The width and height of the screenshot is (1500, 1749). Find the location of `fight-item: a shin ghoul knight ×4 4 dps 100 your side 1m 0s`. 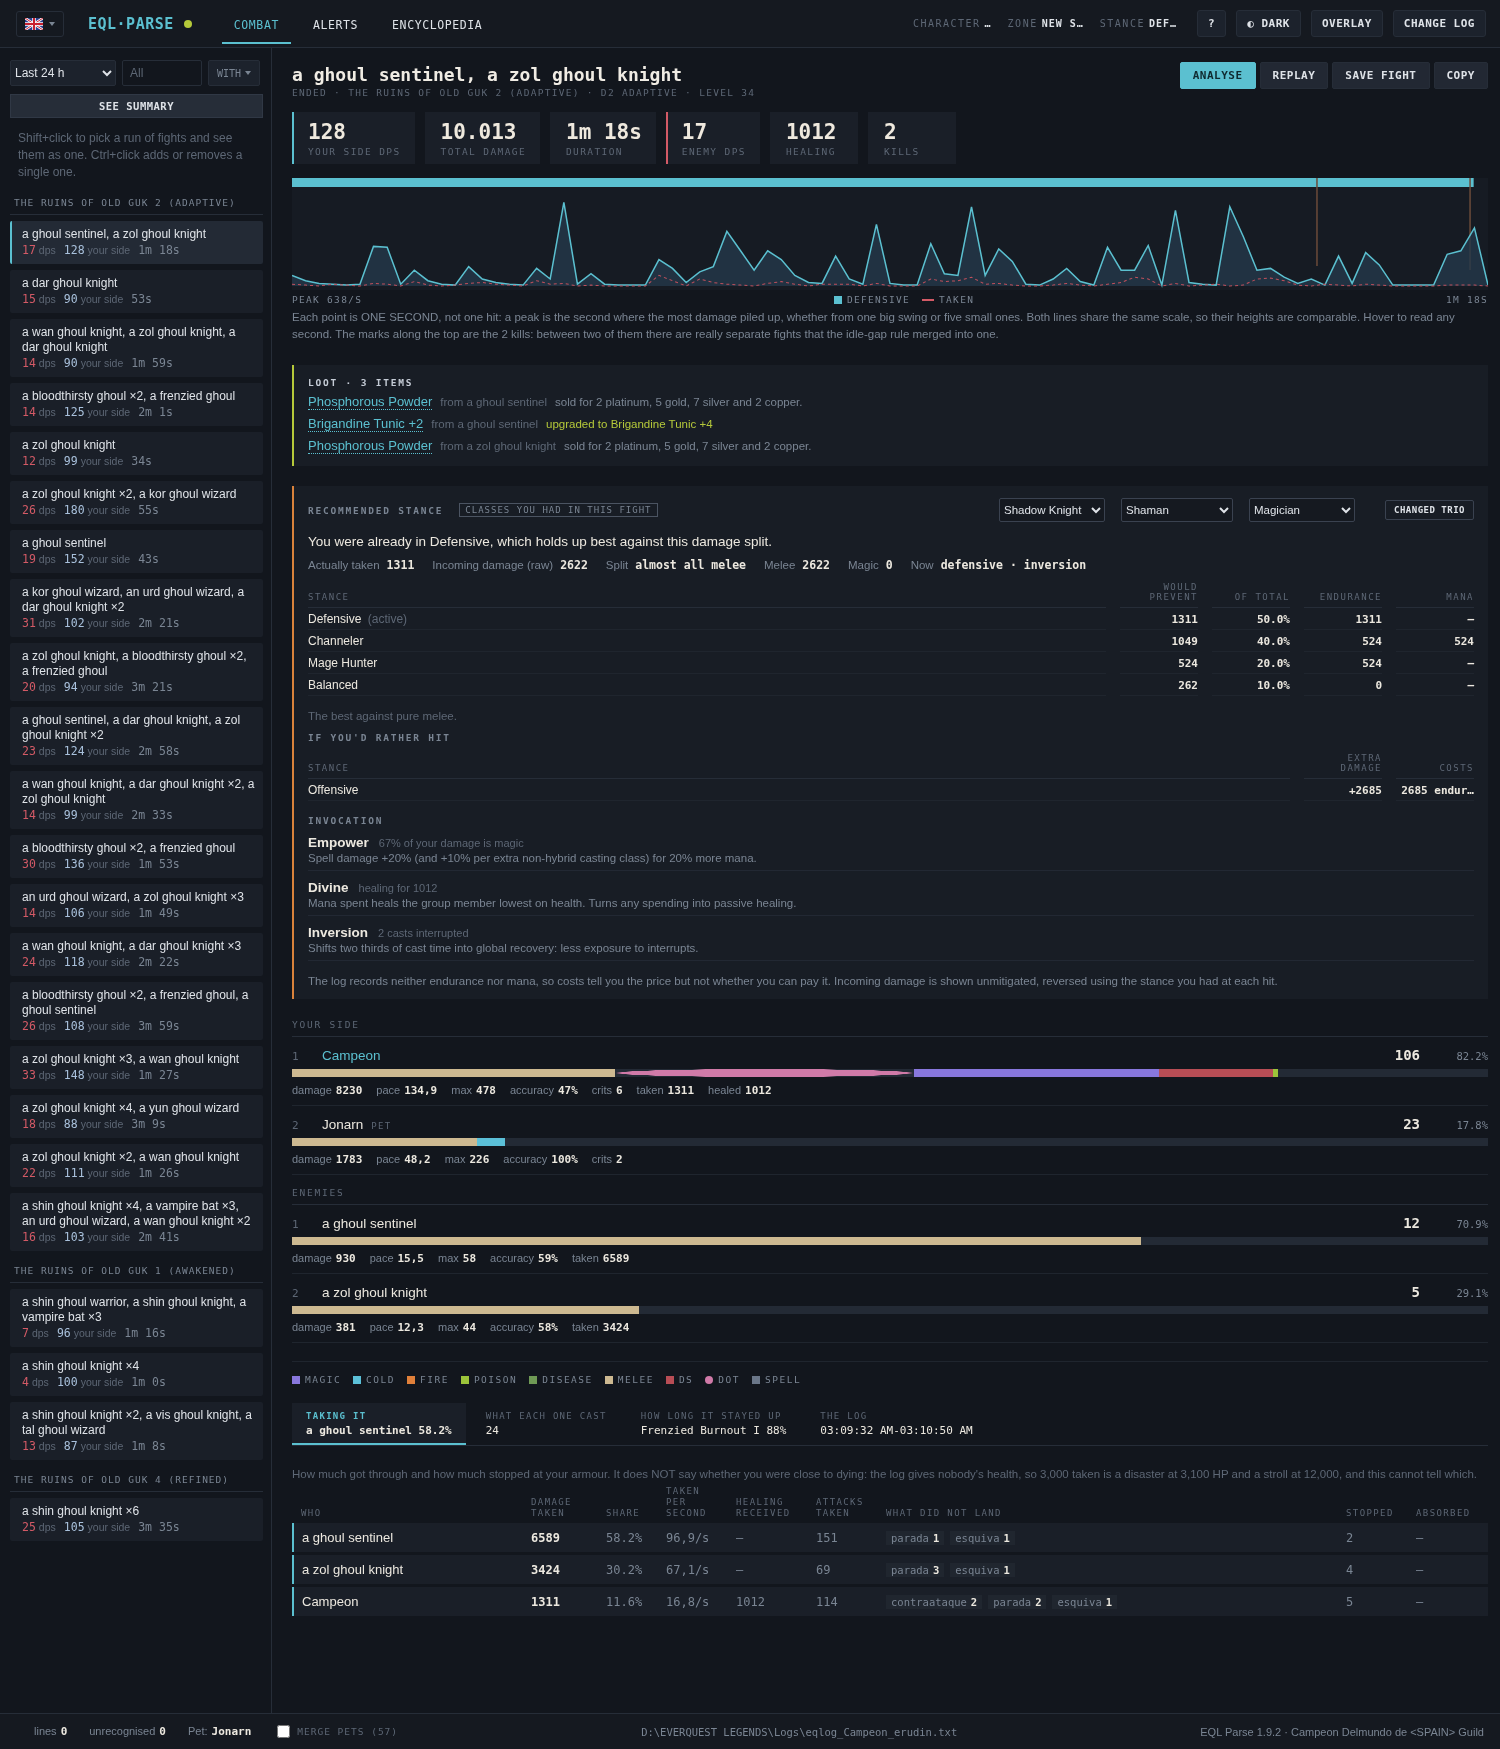

fight-item: a shin ghoul knight ×4 4 dps 100 your side 1m 0s is located at coordinates (136, 1374).